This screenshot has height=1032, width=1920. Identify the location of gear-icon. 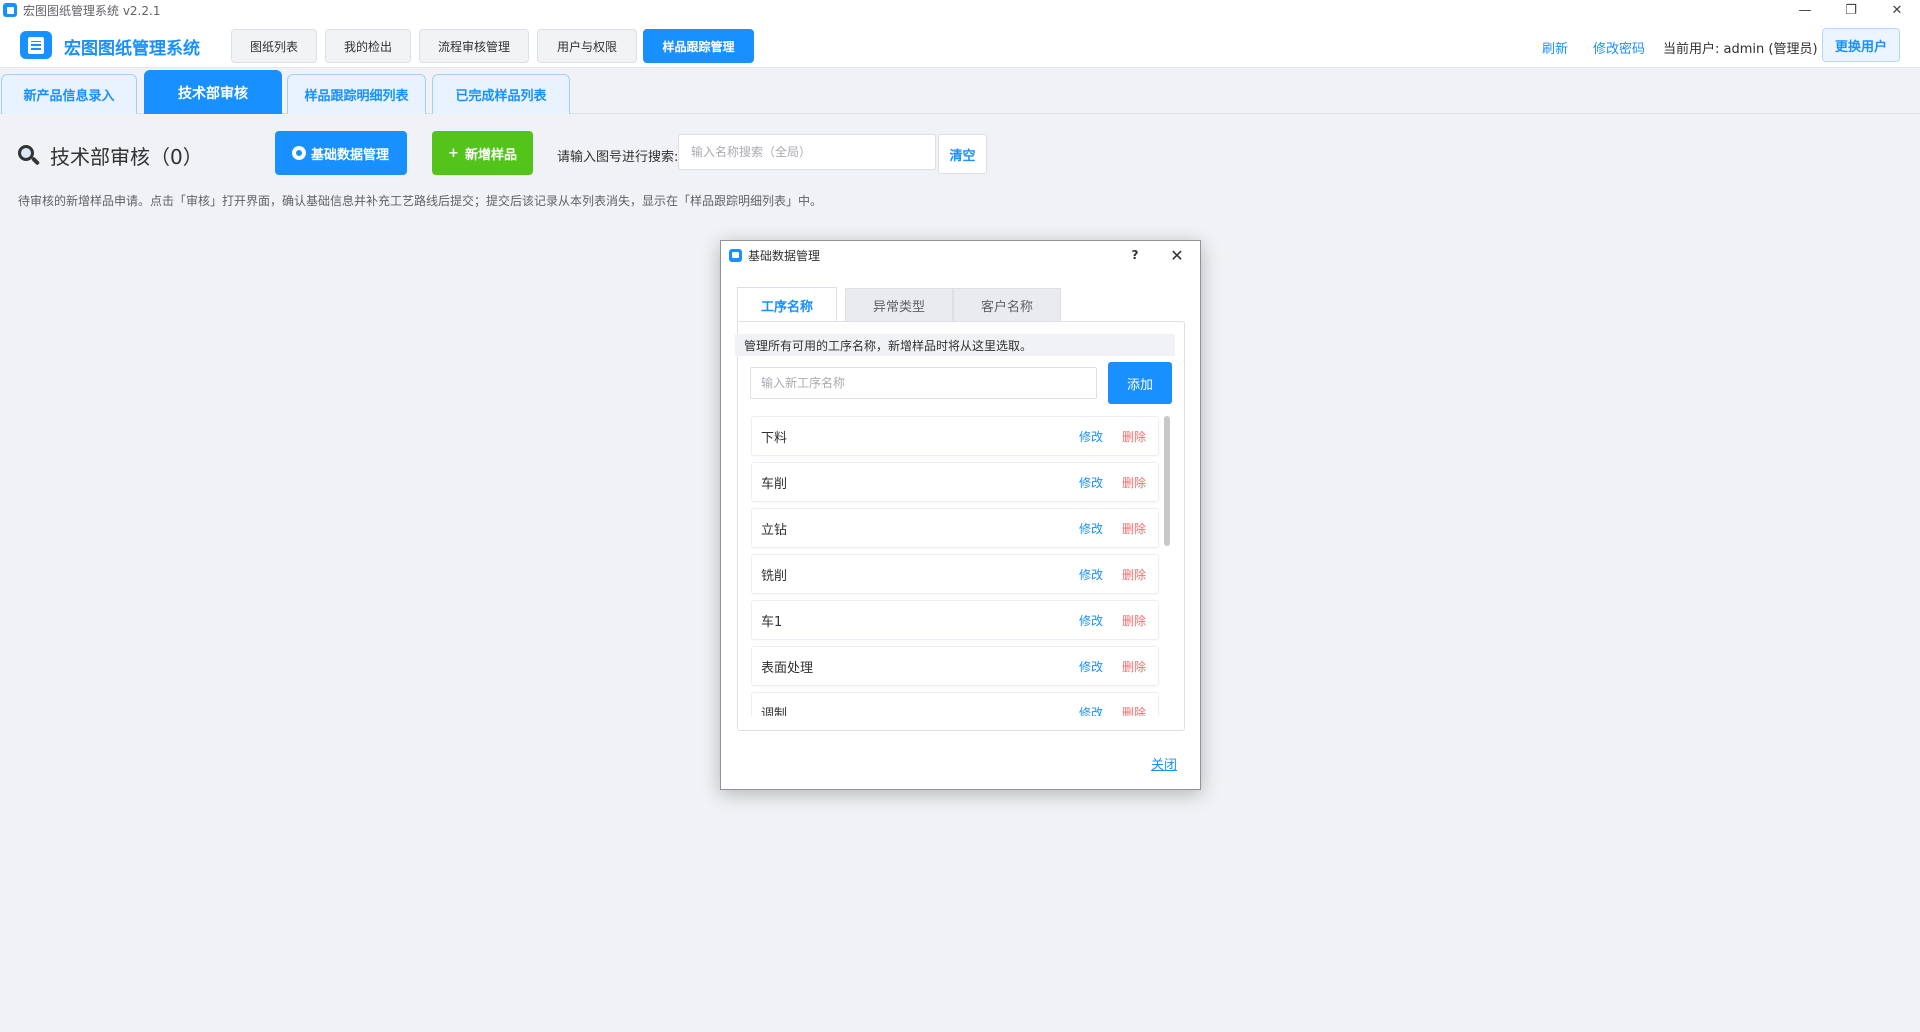
(298, 153).